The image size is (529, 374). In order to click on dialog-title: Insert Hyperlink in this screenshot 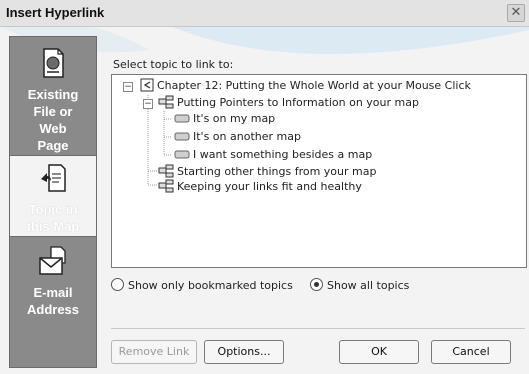, I will do `click(55, 12)`.